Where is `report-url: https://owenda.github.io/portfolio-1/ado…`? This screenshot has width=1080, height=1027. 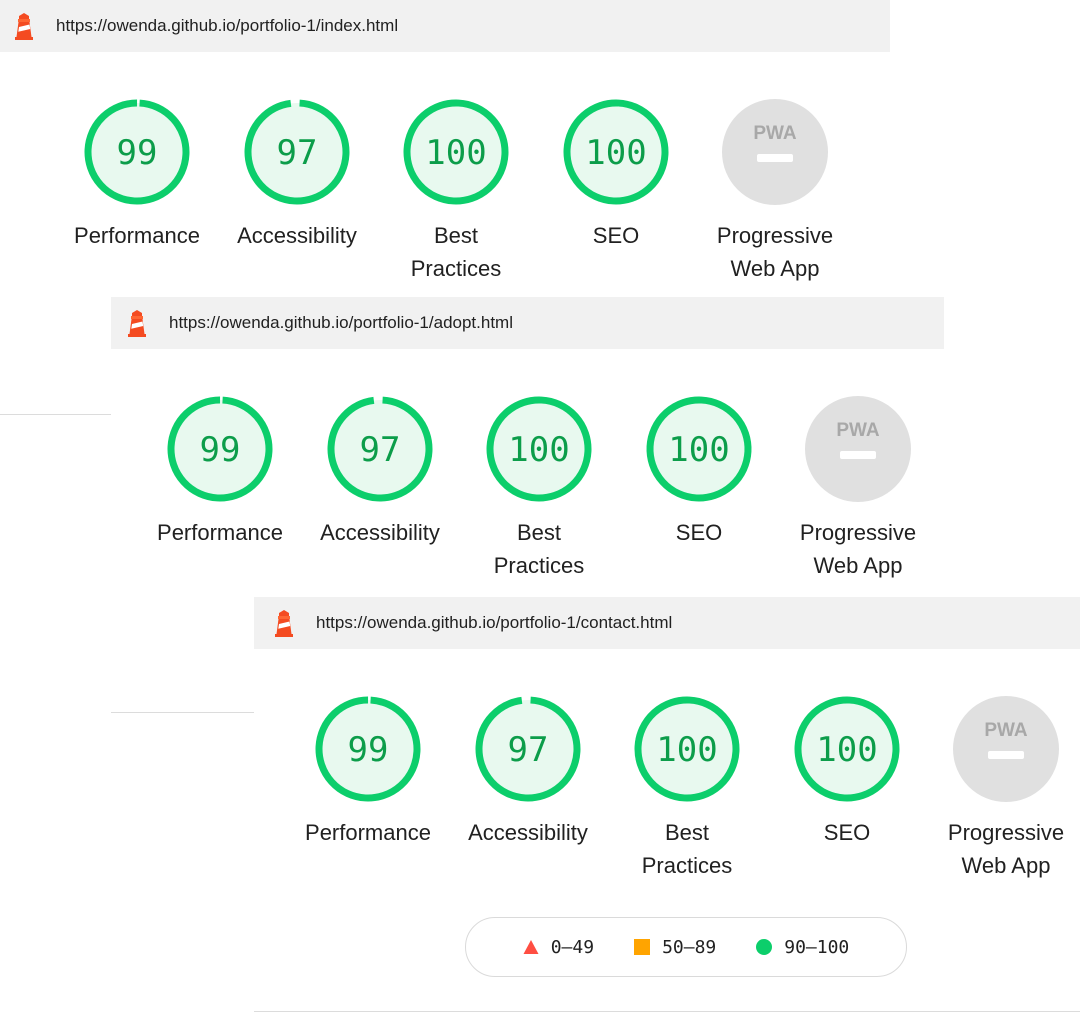
report-url: https://owenda.github.io/portfolio-1/ado… is located at coordinates (341, 323).